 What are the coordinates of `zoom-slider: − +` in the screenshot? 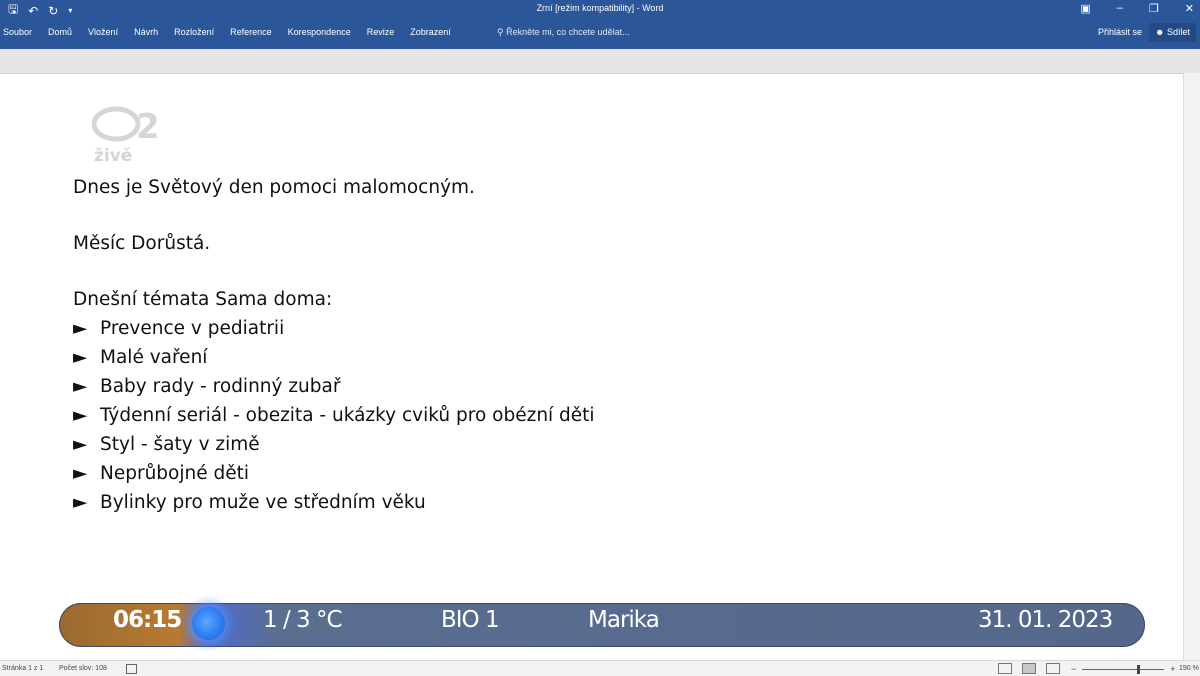 It's located at (1123, 669).